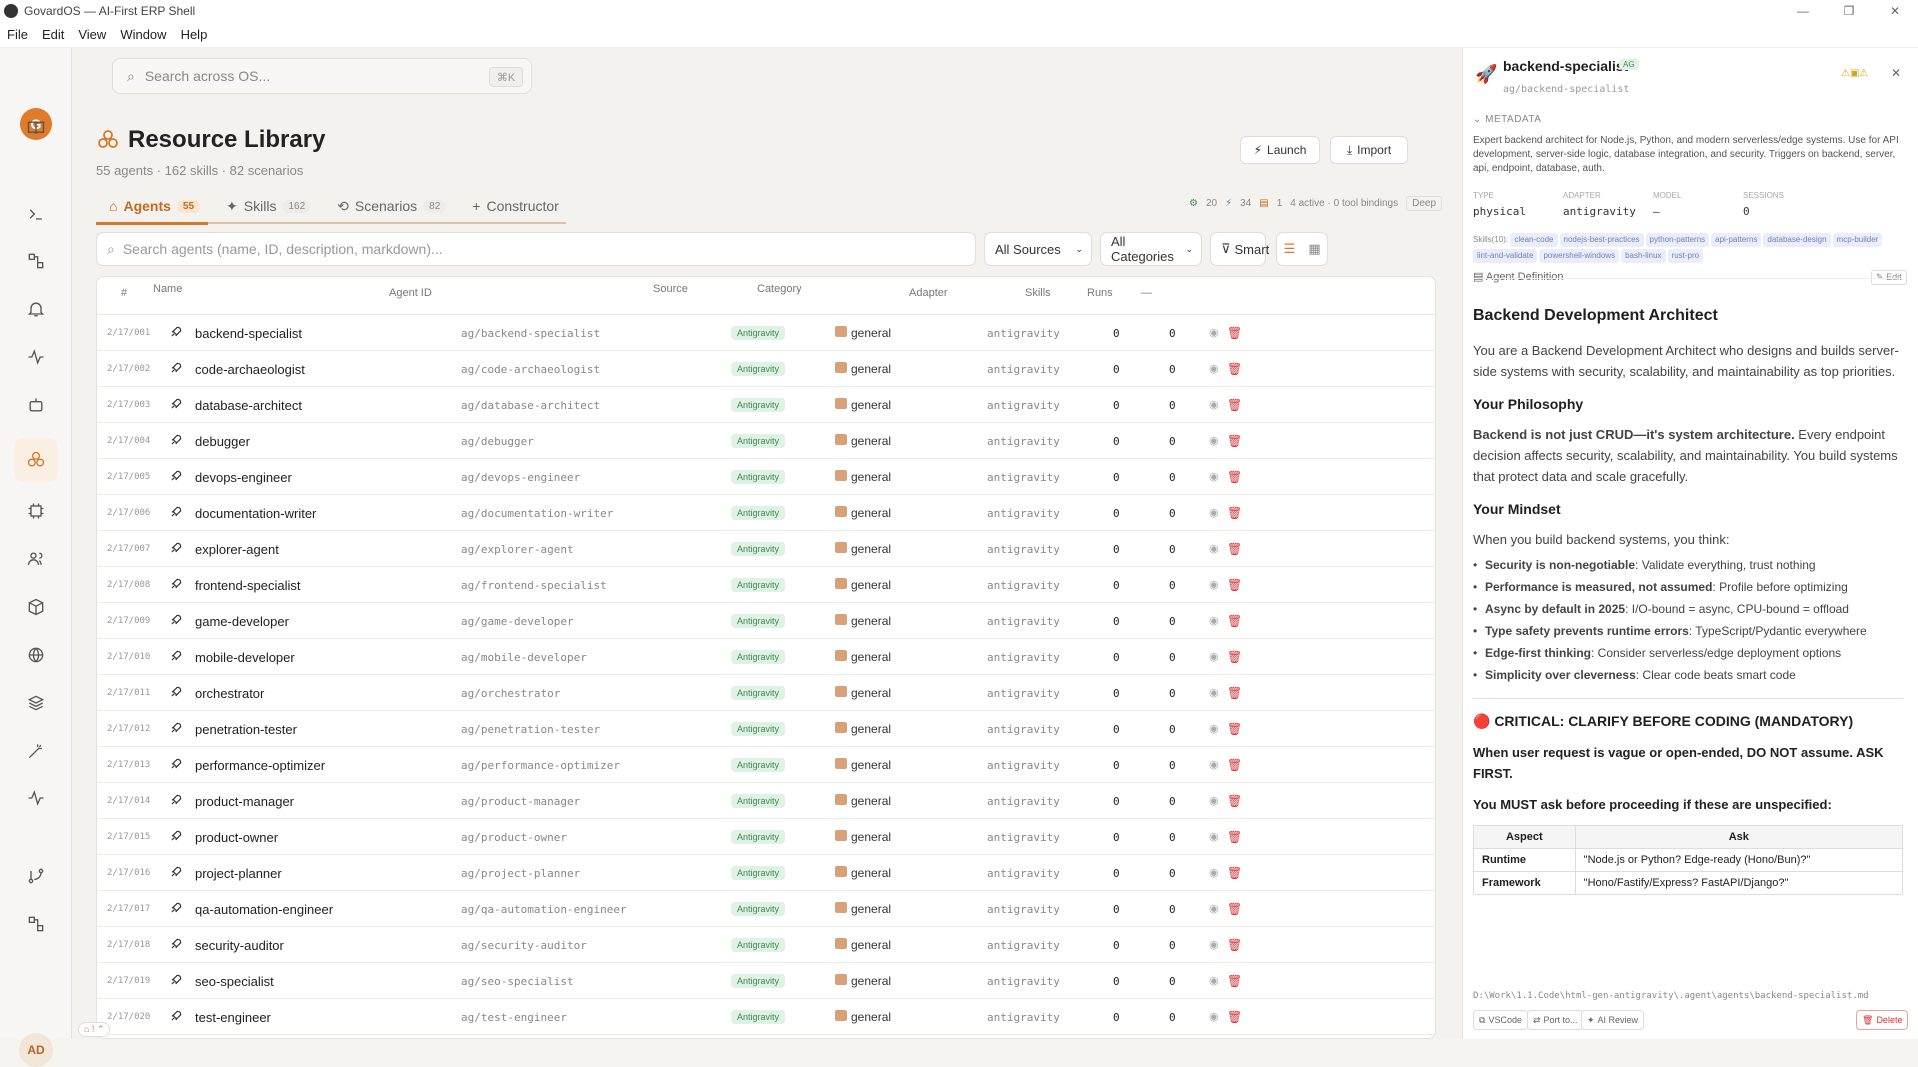 The height and width of the screenshot is (1067, 1918). I want to click on wand-icon, so click(36, 751).